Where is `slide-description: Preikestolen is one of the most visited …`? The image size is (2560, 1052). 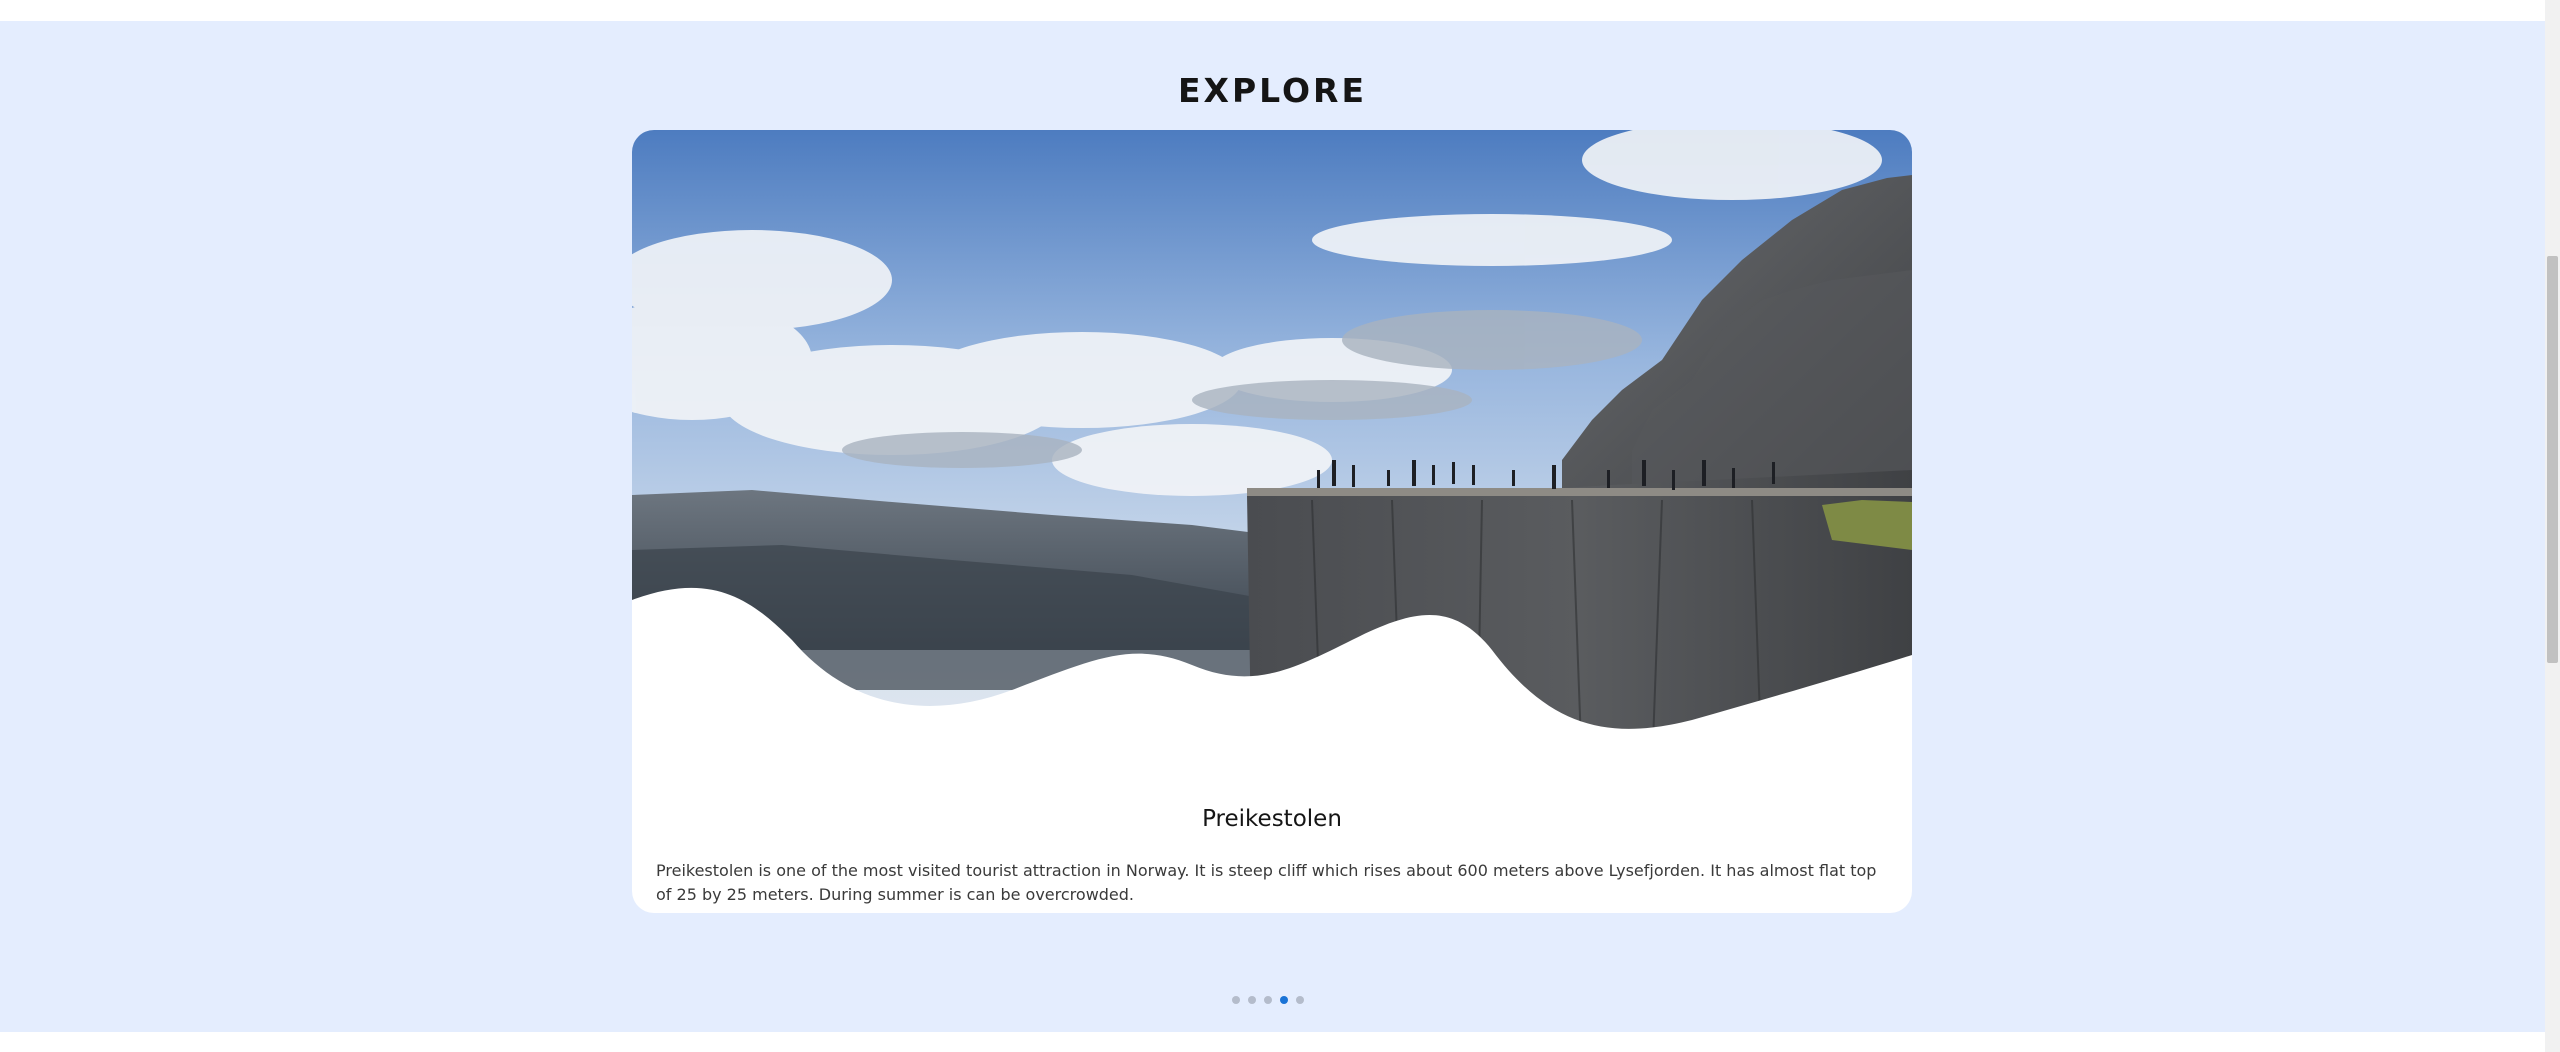 slide-description: Preikestolen is one of the most visited … is located at coordinates (1266, 882).